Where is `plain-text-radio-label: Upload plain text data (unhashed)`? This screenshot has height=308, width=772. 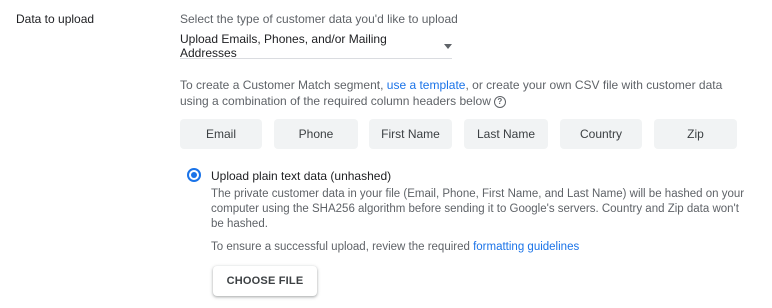 plain-text-radio-label: Upload plain text data (unhashed) is located at coordinates (301, 176).